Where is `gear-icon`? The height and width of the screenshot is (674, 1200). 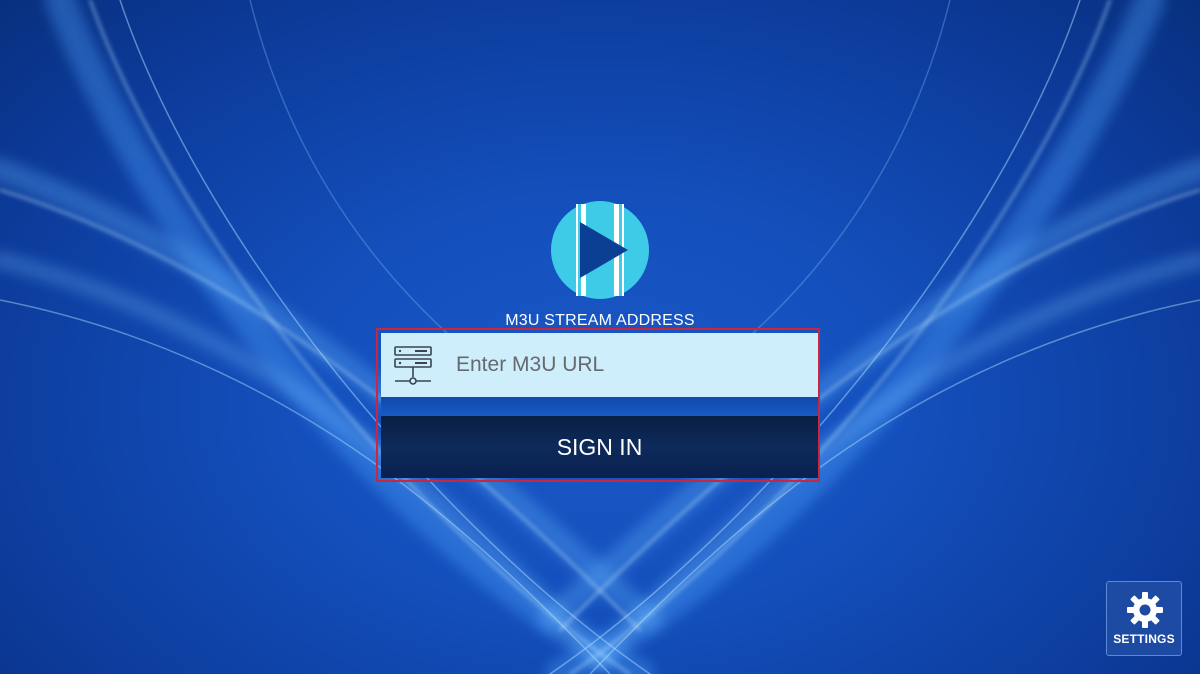 gear-icon is located at coordinates (1145, 610).